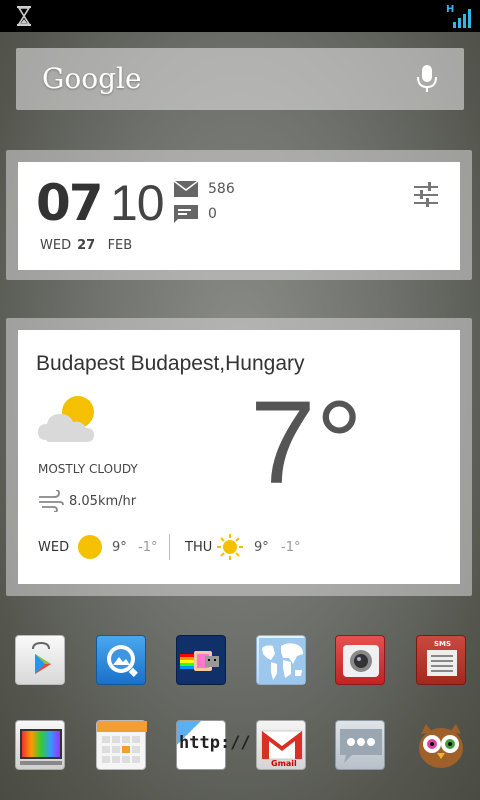 This screenshot has height=800, width=480. Describe the element at coordinates (281, 660) in the screenshot. I see `world-map-icon` at that location.